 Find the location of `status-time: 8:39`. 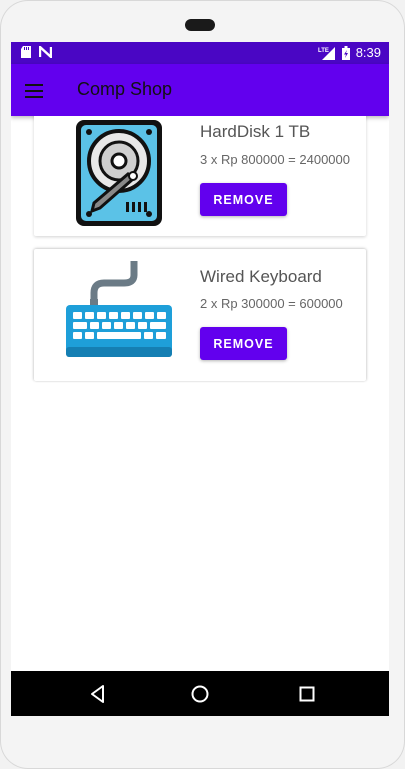

status-time: 8:39 is located at coordinates (368, 52).